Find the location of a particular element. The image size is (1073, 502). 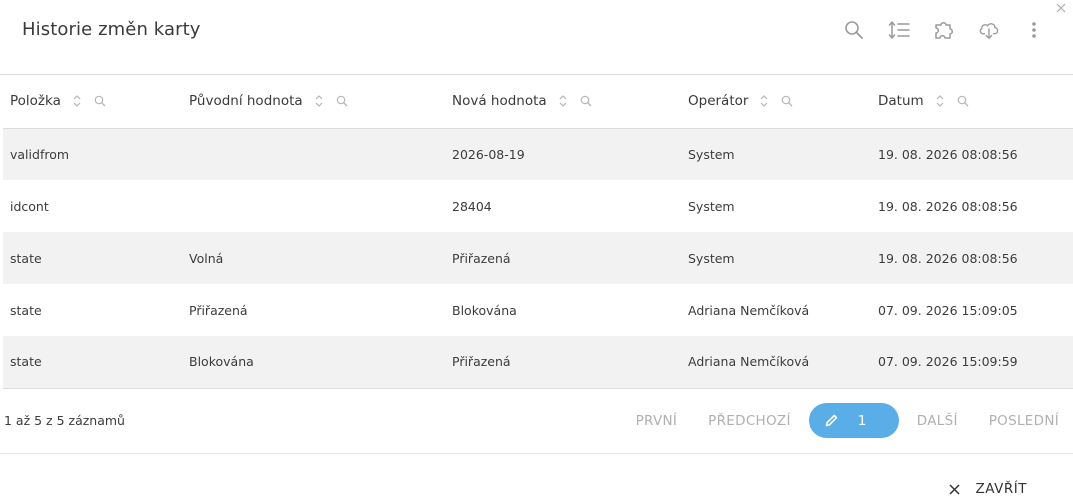

records-info: 1 až 5 z 5 záznamů is located at coordinates (64, 420).